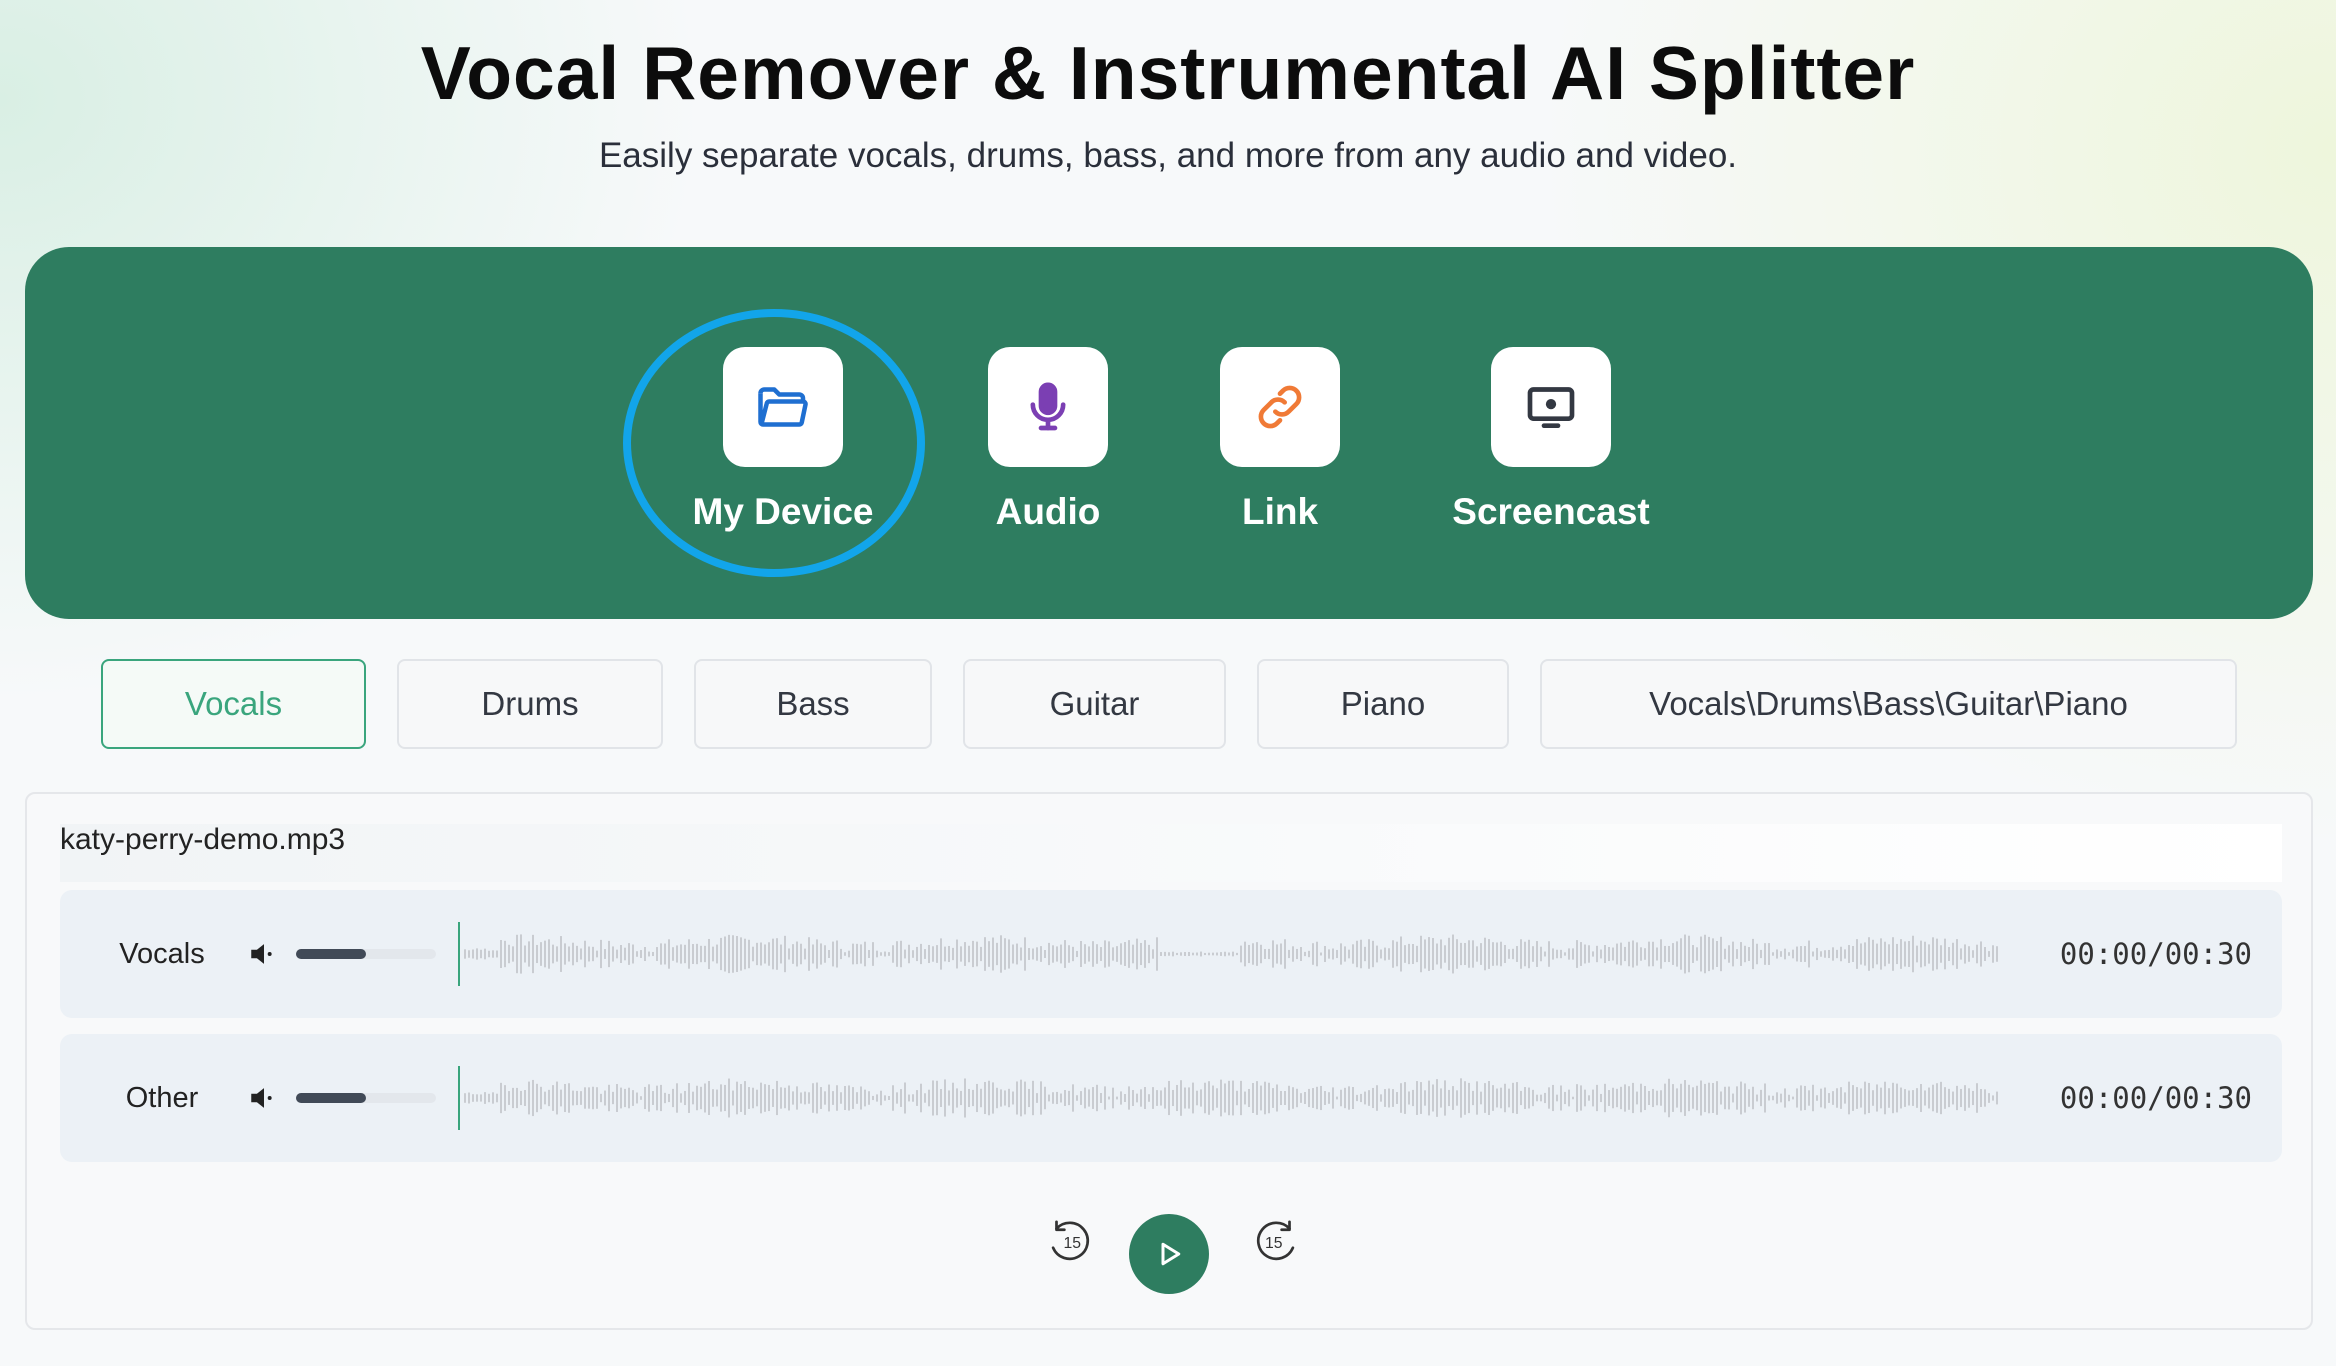 This screenshot has height=1366, width=2336. I want to click on source-audio-button: Audio, so click(1048, 440).